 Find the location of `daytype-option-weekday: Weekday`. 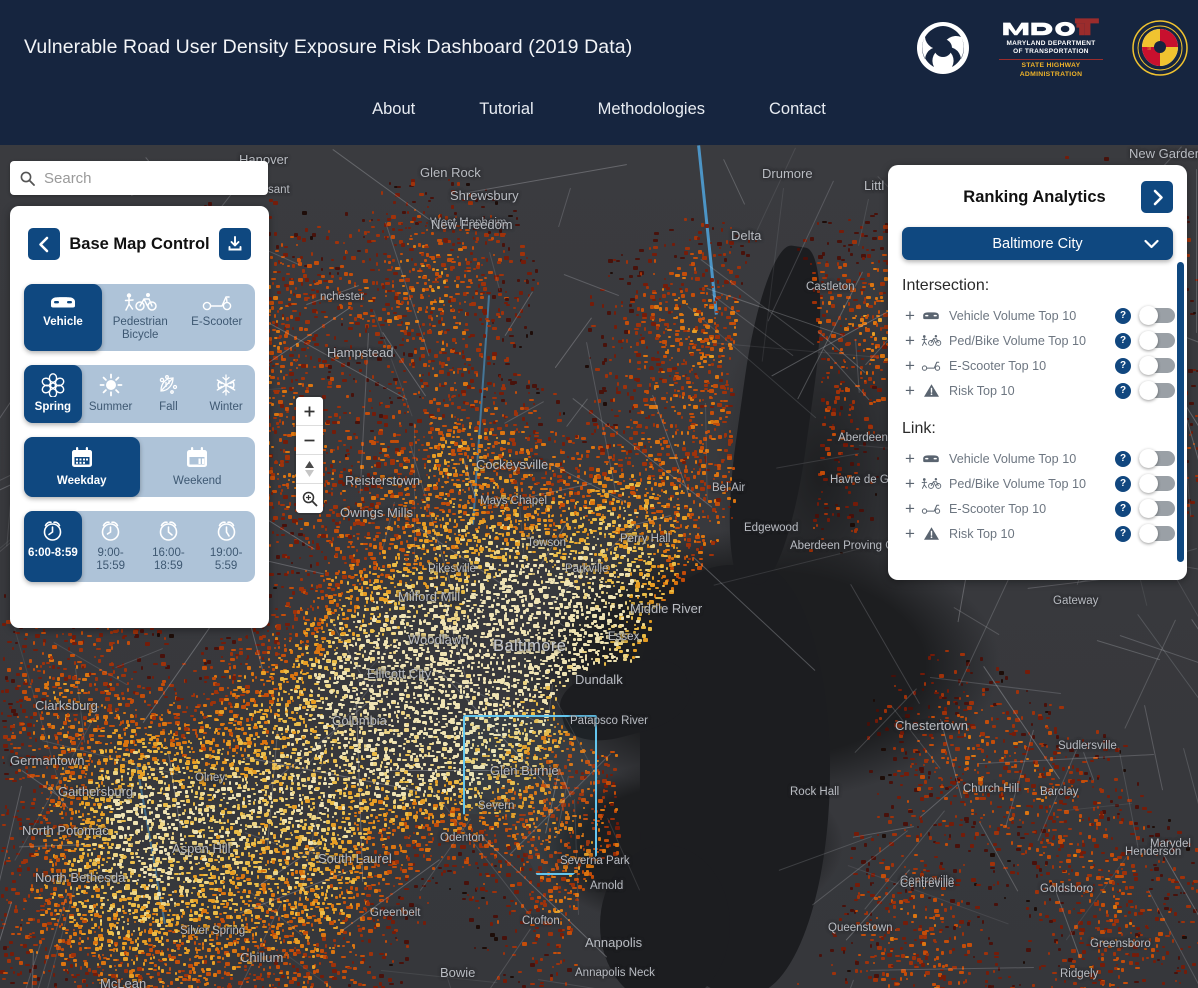

daytype-option-weekday: Weekday is located at coordinates (82, 467).